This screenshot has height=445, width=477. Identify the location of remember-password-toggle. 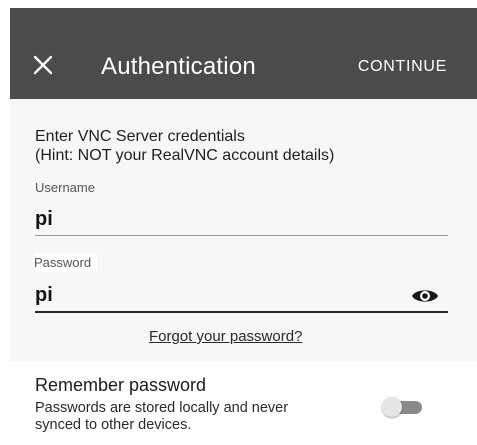
(404, 407).